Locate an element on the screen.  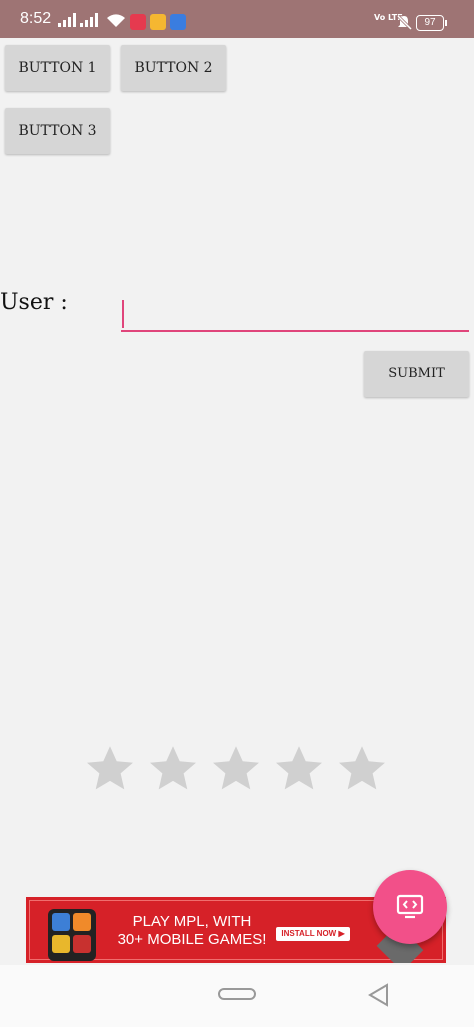
ad-headline: PLAY MPL, WITH 30+ MOBILE GAMES! is located at coordinates (192, 931).